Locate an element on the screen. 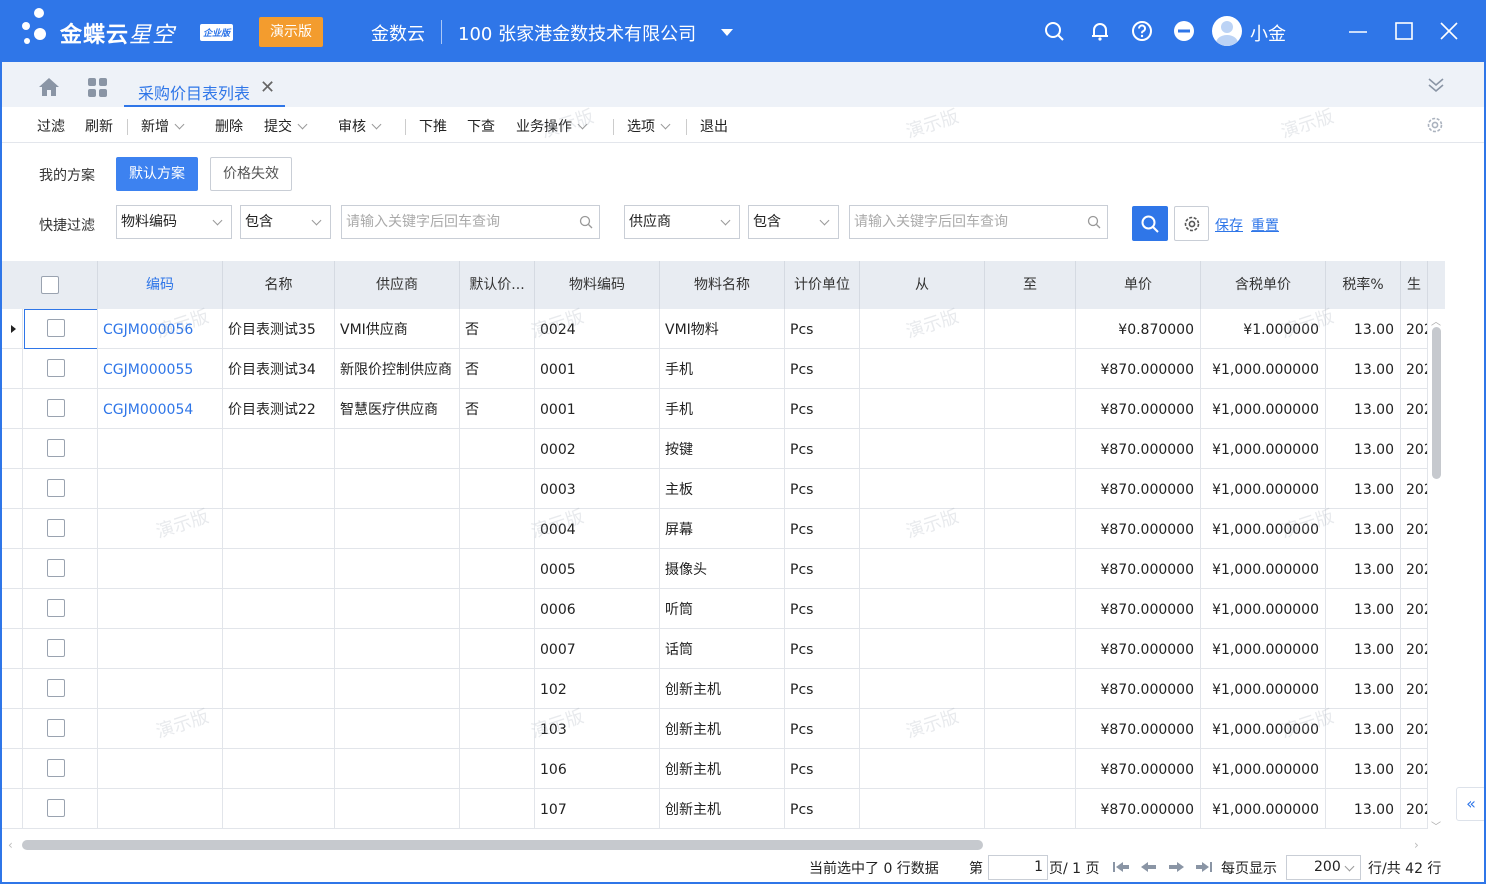  exit-button: 退出 is located at coordinates (714, 126).